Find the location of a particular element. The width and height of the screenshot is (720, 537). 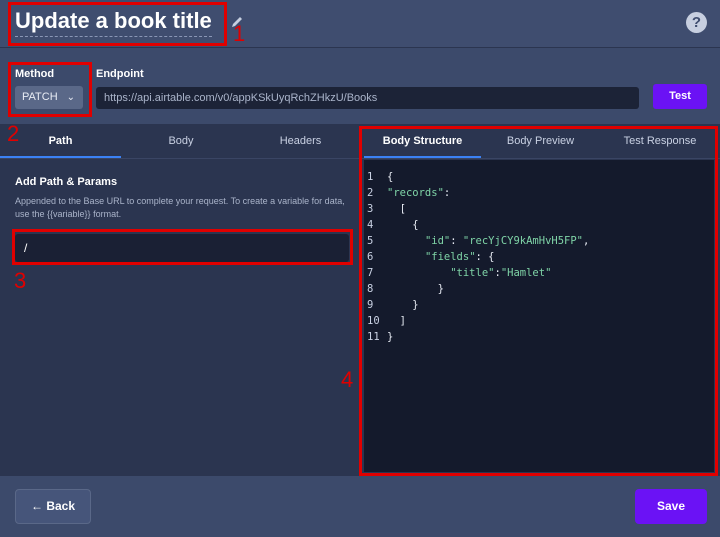

endpoint-label: Endpoint is located at coordinates (120, 74).